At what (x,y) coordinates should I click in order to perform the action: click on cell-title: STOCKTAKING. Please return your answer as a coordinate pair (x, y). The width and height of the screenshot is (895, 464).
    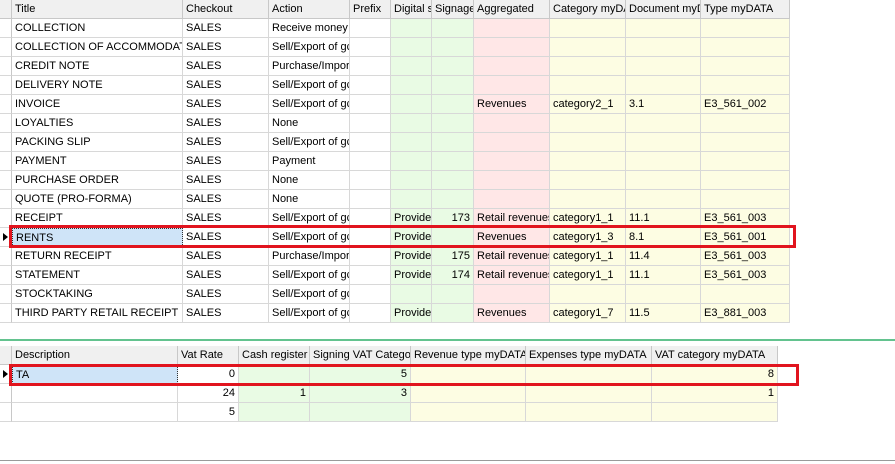
    Looking at the image, I should click on (97, 294).